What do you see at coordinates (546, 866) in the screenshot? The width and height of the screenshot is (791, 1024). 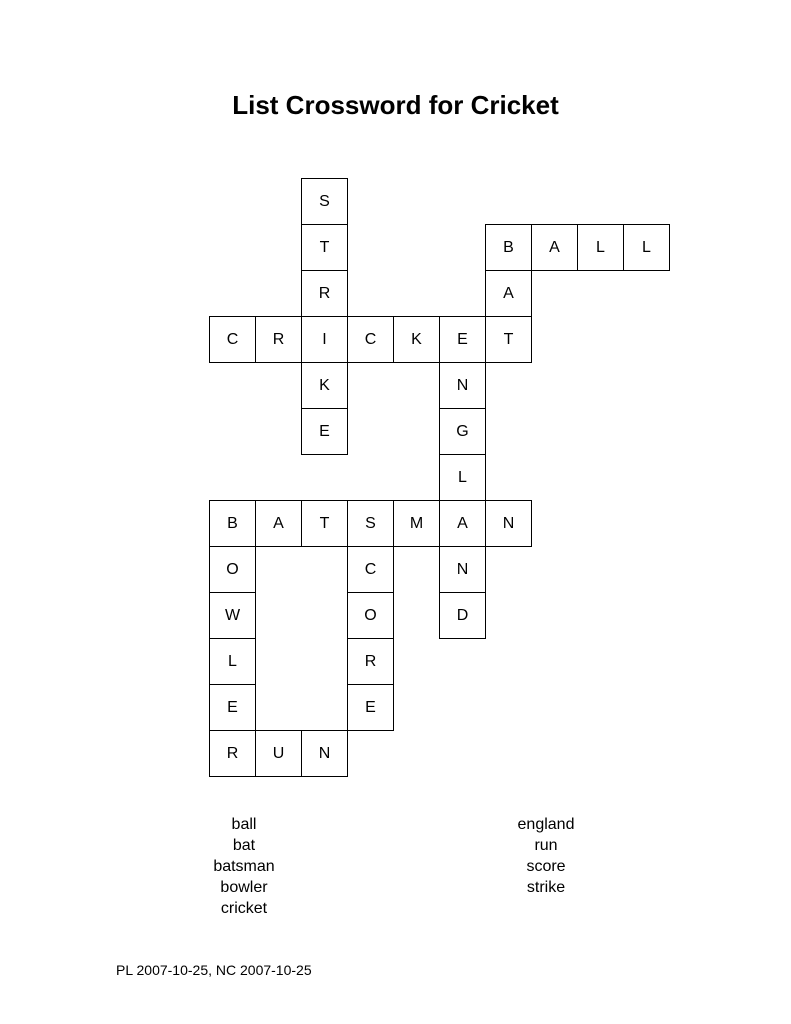 I see `word-list-item: score` at bounding box center [546, 866].